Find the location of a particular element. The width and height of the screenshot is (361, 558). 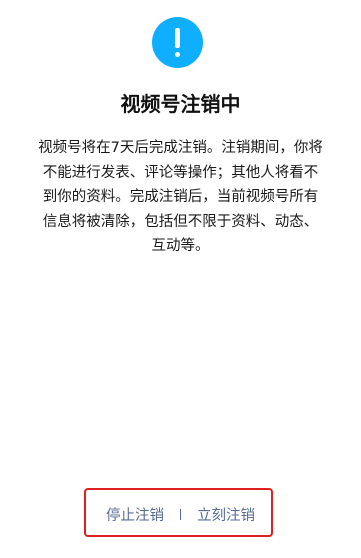

action-row: 停止注销 立刻注销 is located at coordinates (180, 514).